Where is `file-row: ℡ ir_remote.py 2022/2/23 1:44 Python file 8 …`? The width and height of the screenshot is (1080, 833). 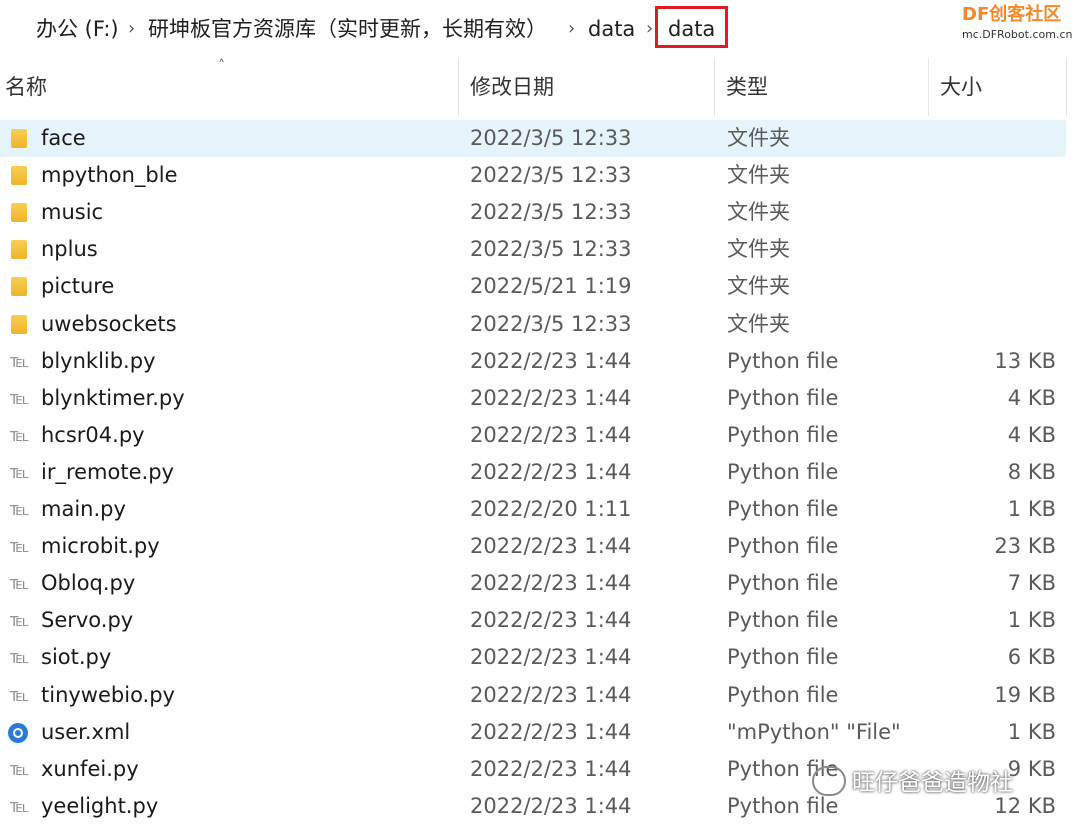 file-row: ℡ ir_remote.py 2022/2/23 1:44 Python file 8 … is located at coordinates (533, 472).